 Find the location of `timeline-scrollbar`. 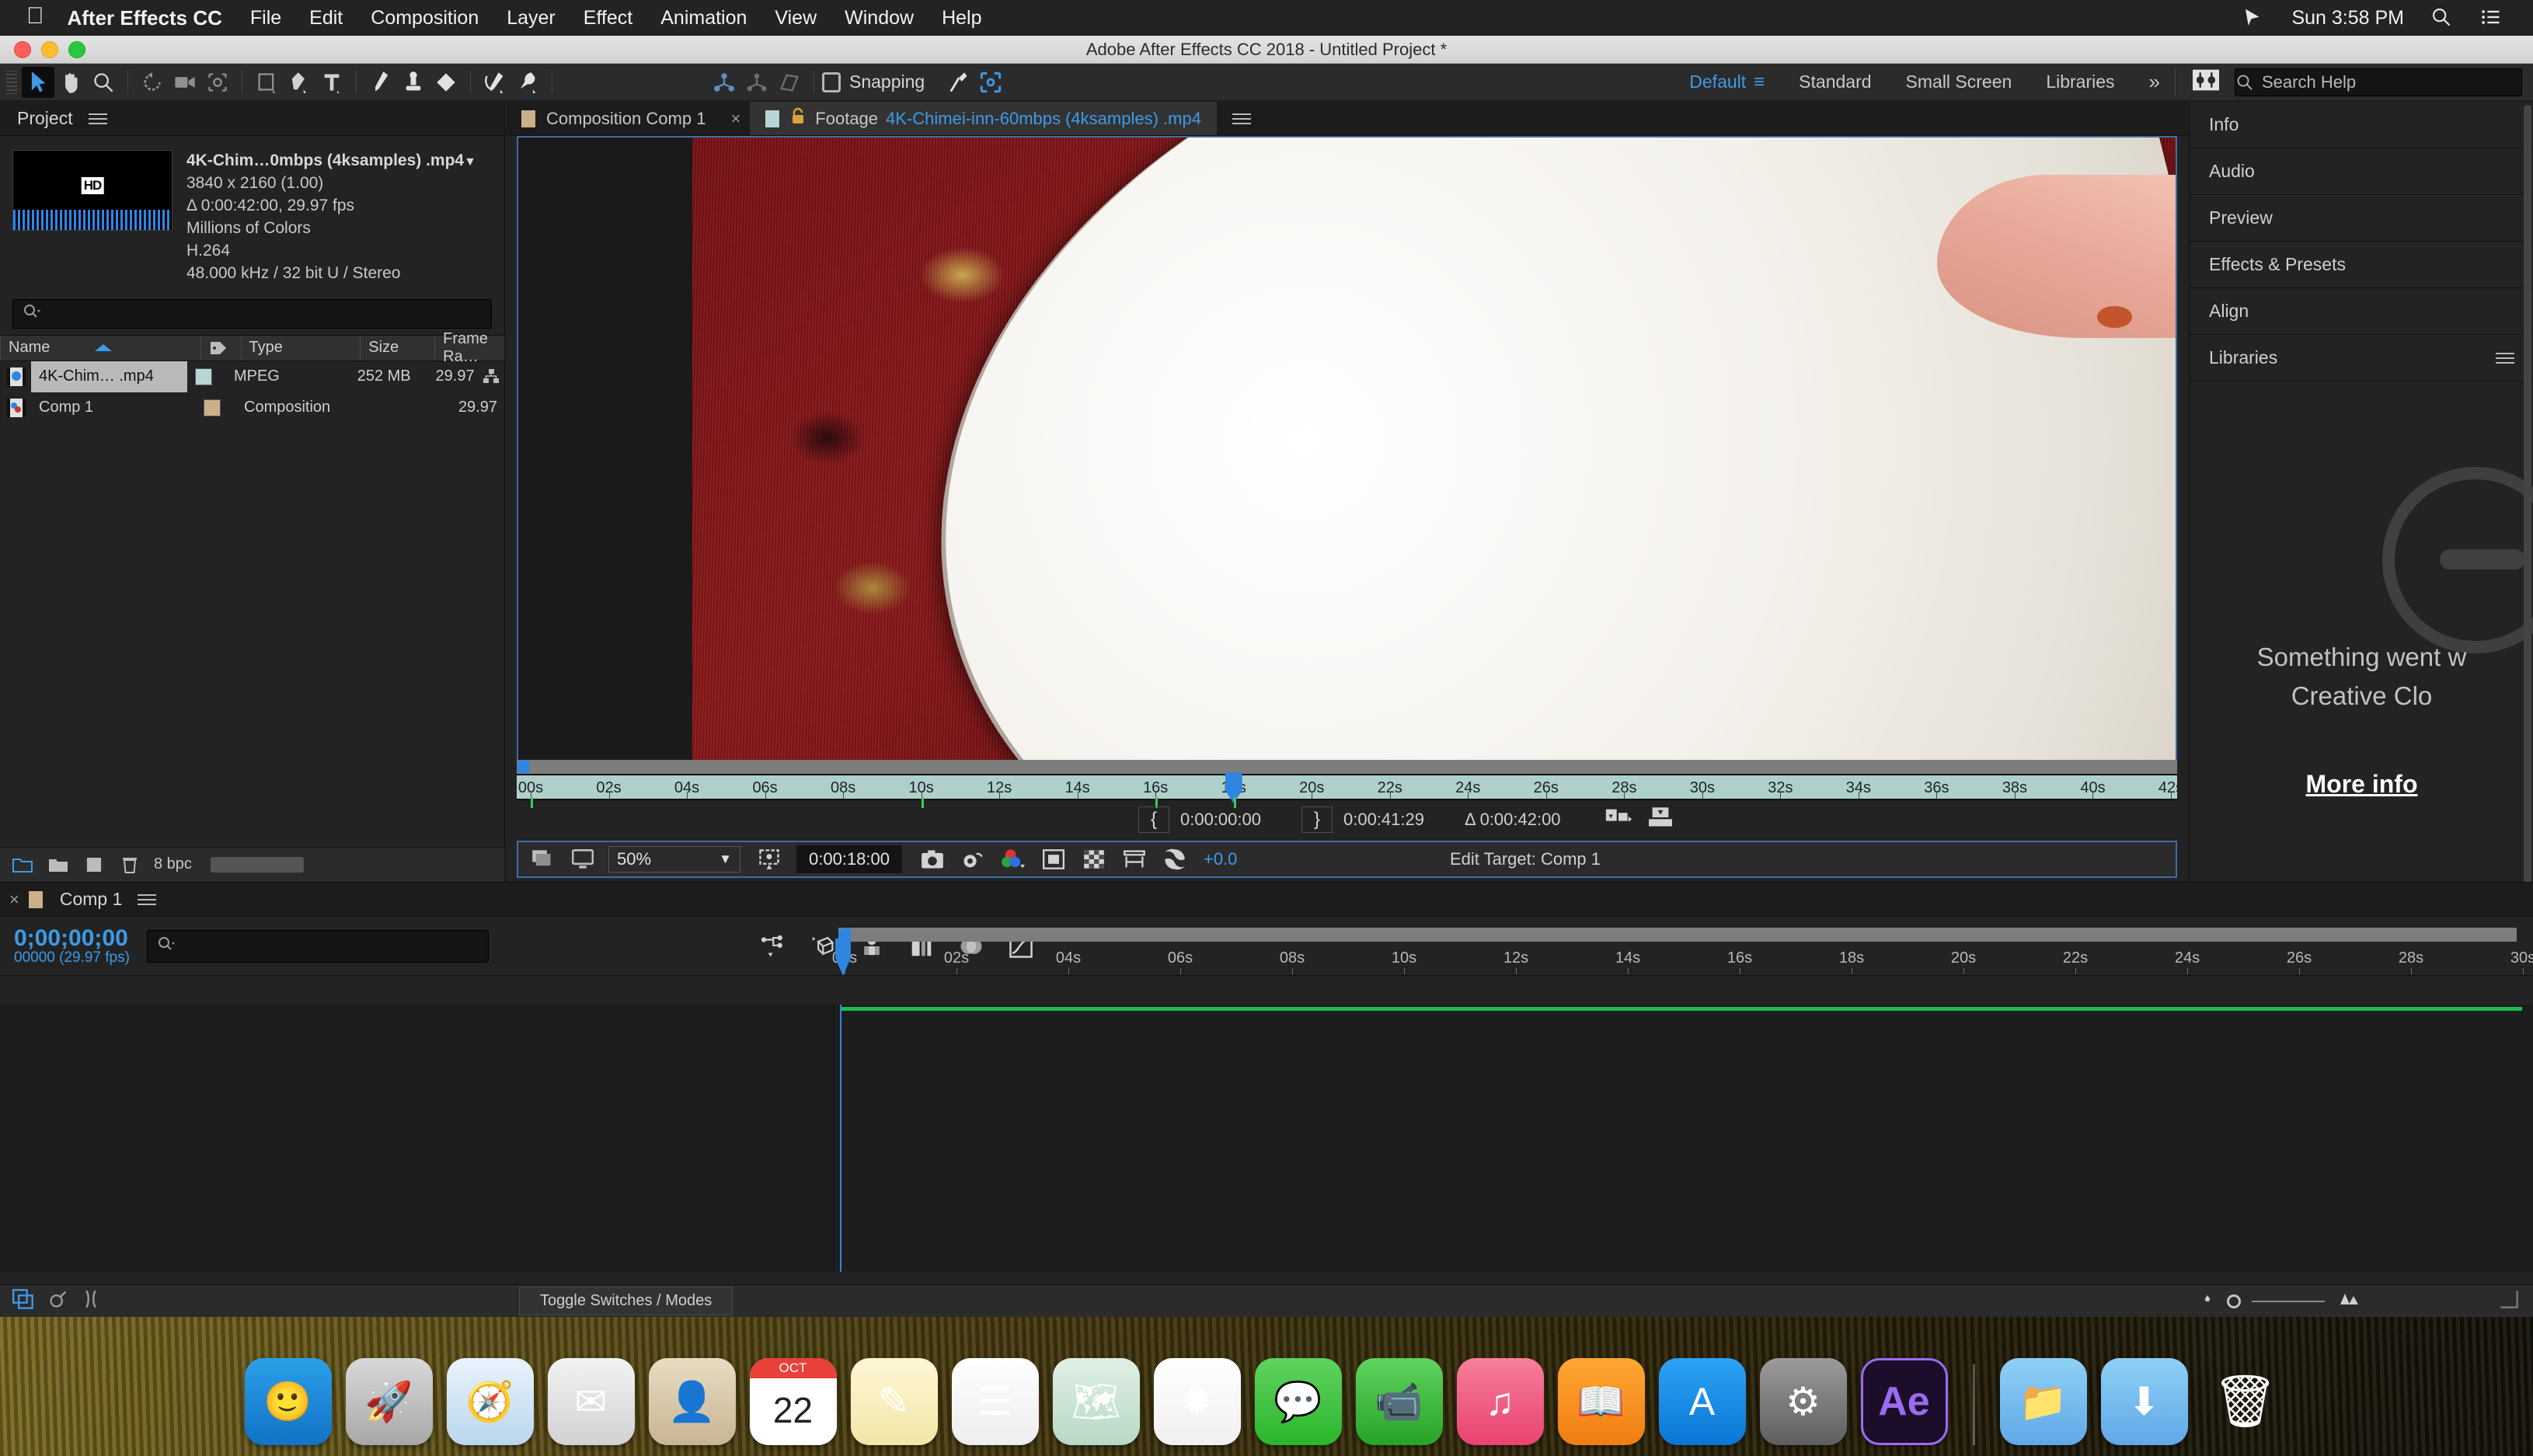

timeline-scrollbar is located at coordinates (1677, 935).